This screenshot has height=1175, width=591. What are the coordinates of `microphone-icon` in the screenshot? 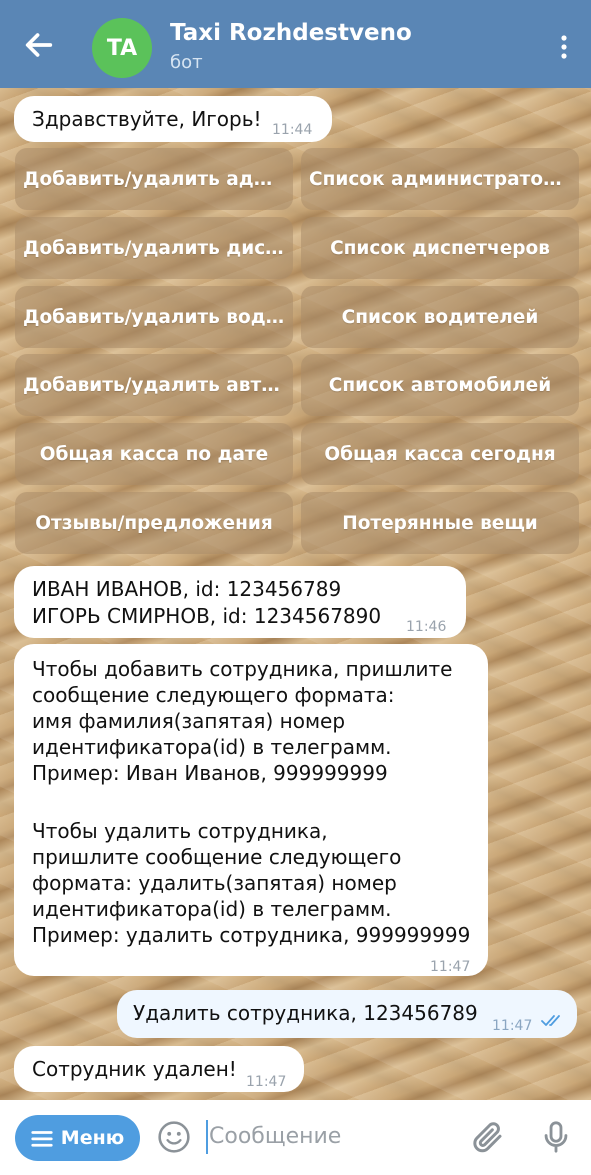 It's located at (556, 1137).